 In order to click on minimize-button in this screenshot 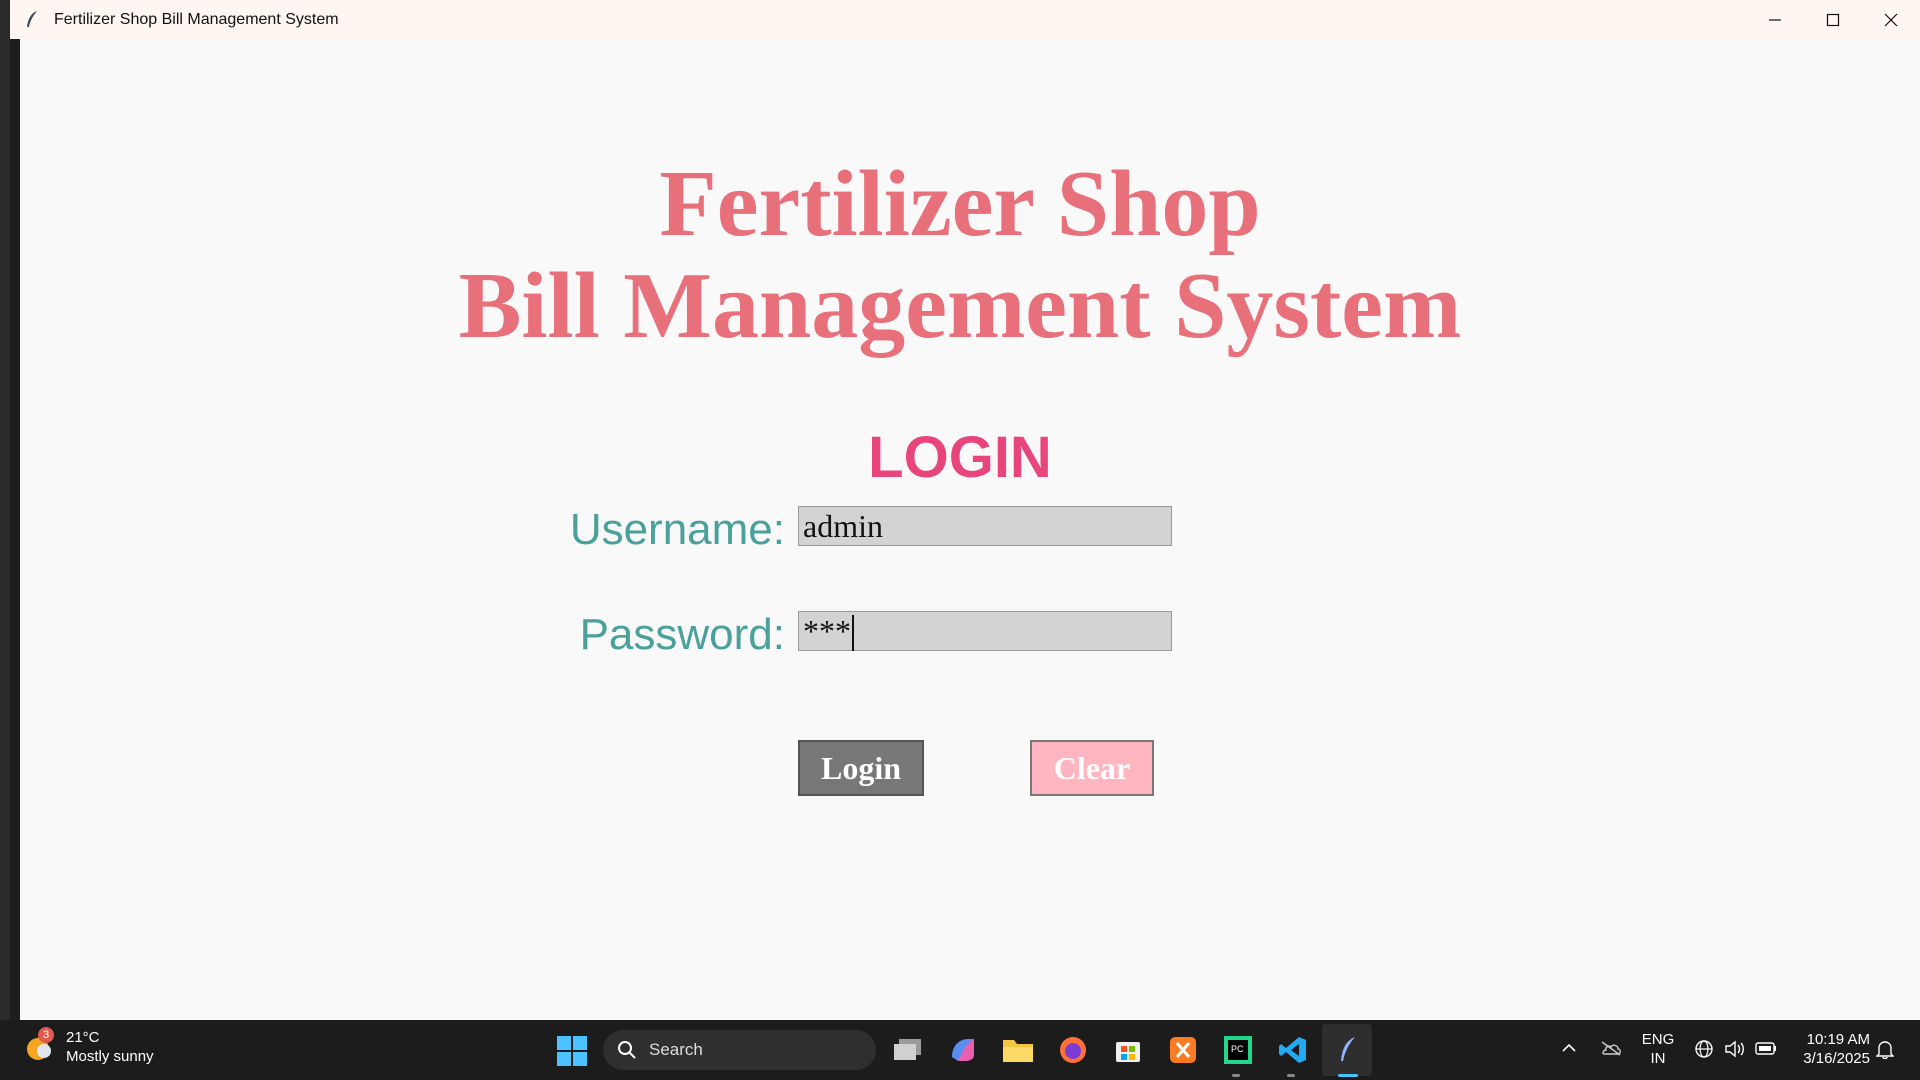, I will do `click(1775, 19)`.